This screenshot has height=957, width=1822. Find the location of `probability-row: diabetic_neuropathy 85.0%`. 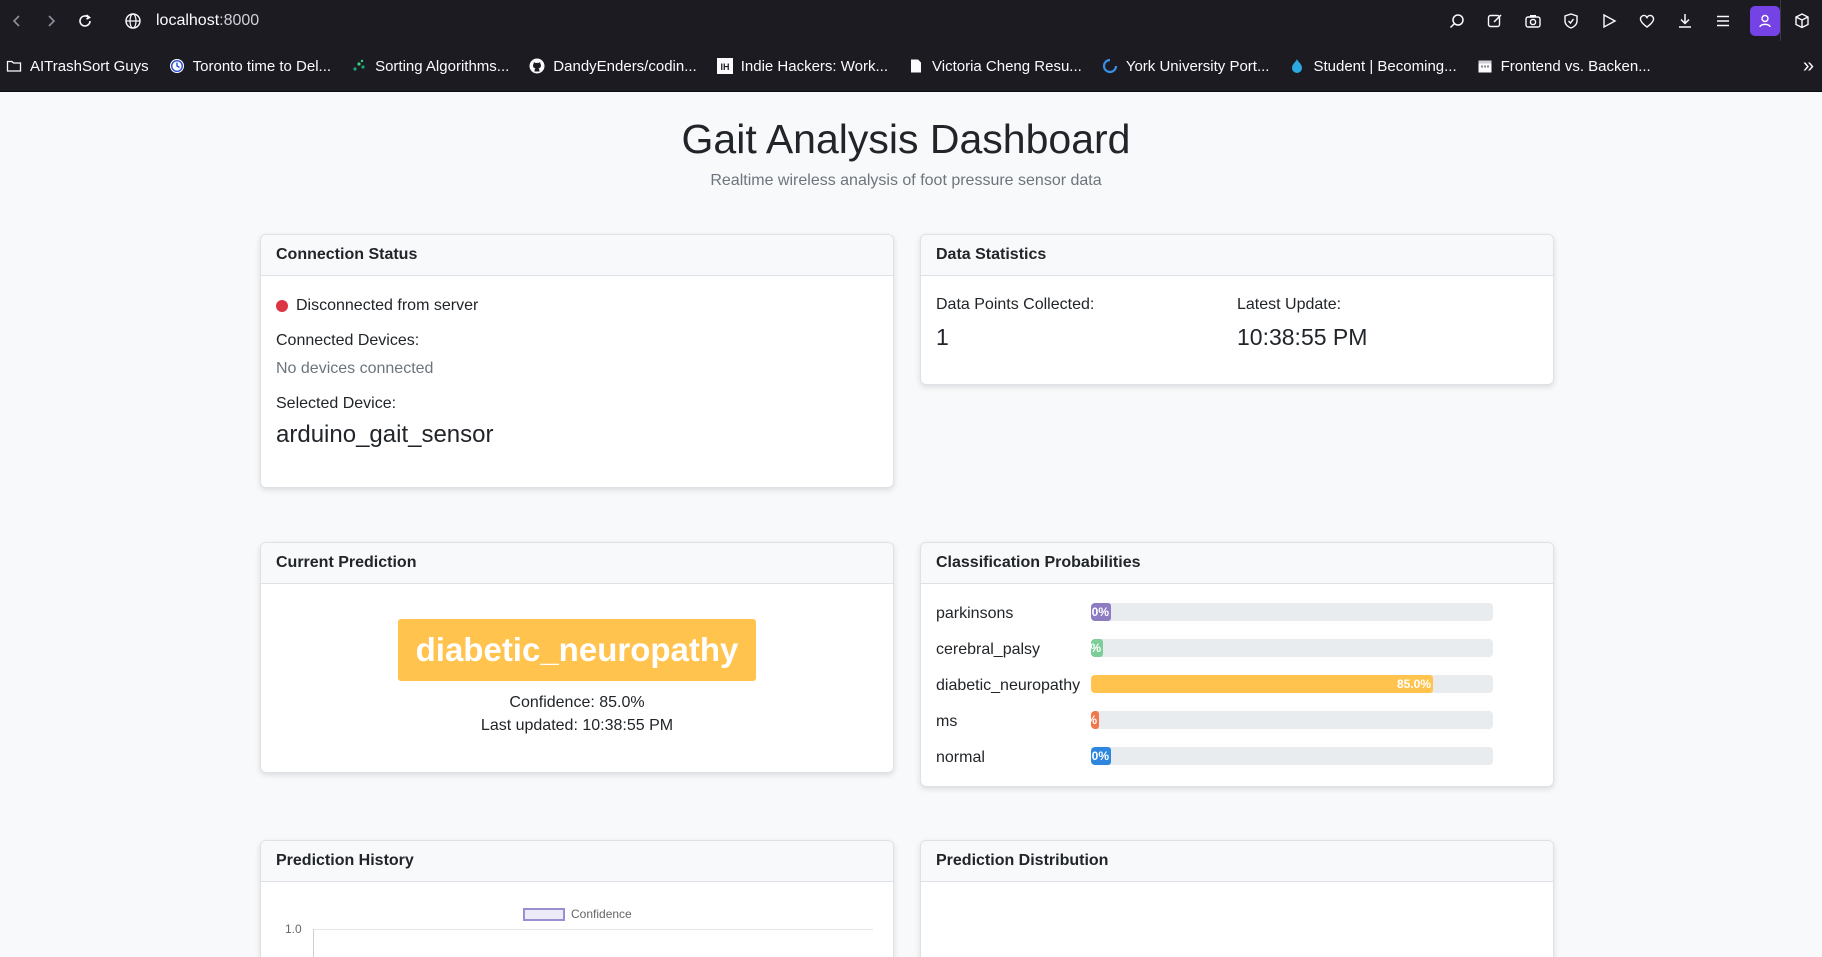

probability-row: diabetic_neuropathy 85.0% is located at coordinates (1216, 685).